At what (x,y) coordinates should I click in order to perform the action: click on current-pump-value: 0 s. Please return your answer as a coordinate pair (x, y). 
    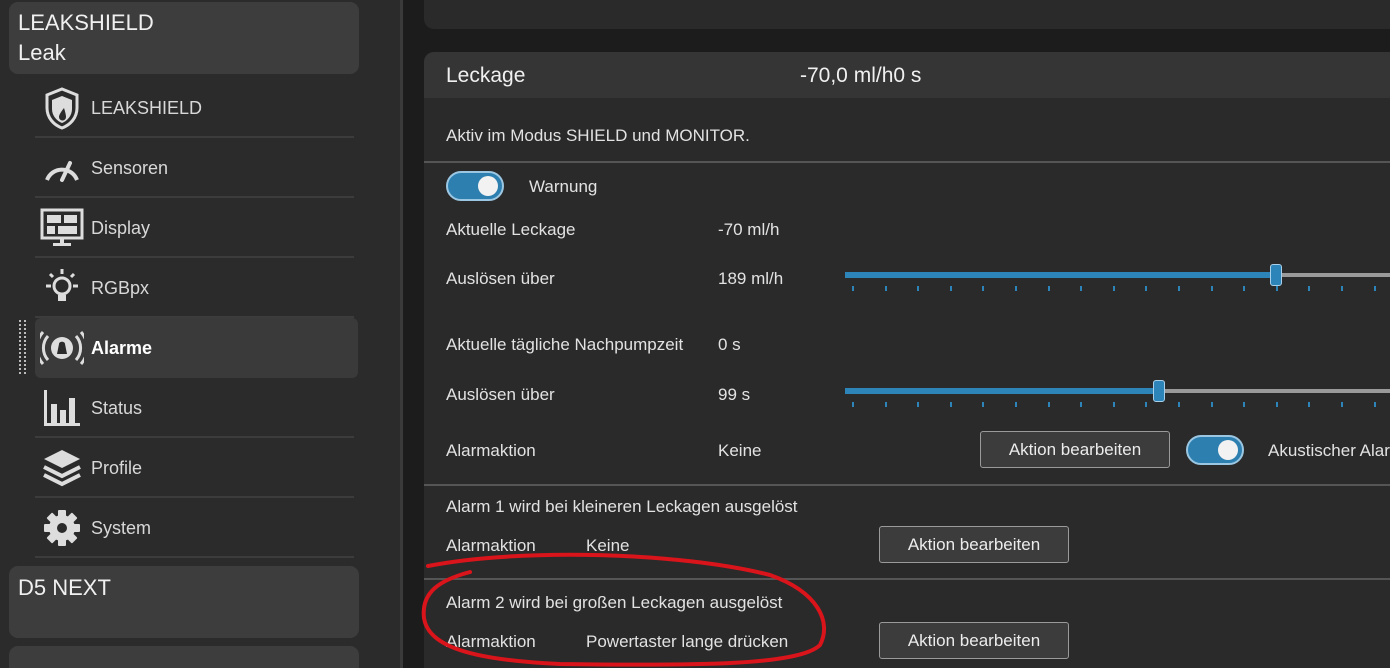
    Looking at the image, I should click on (729, 344).